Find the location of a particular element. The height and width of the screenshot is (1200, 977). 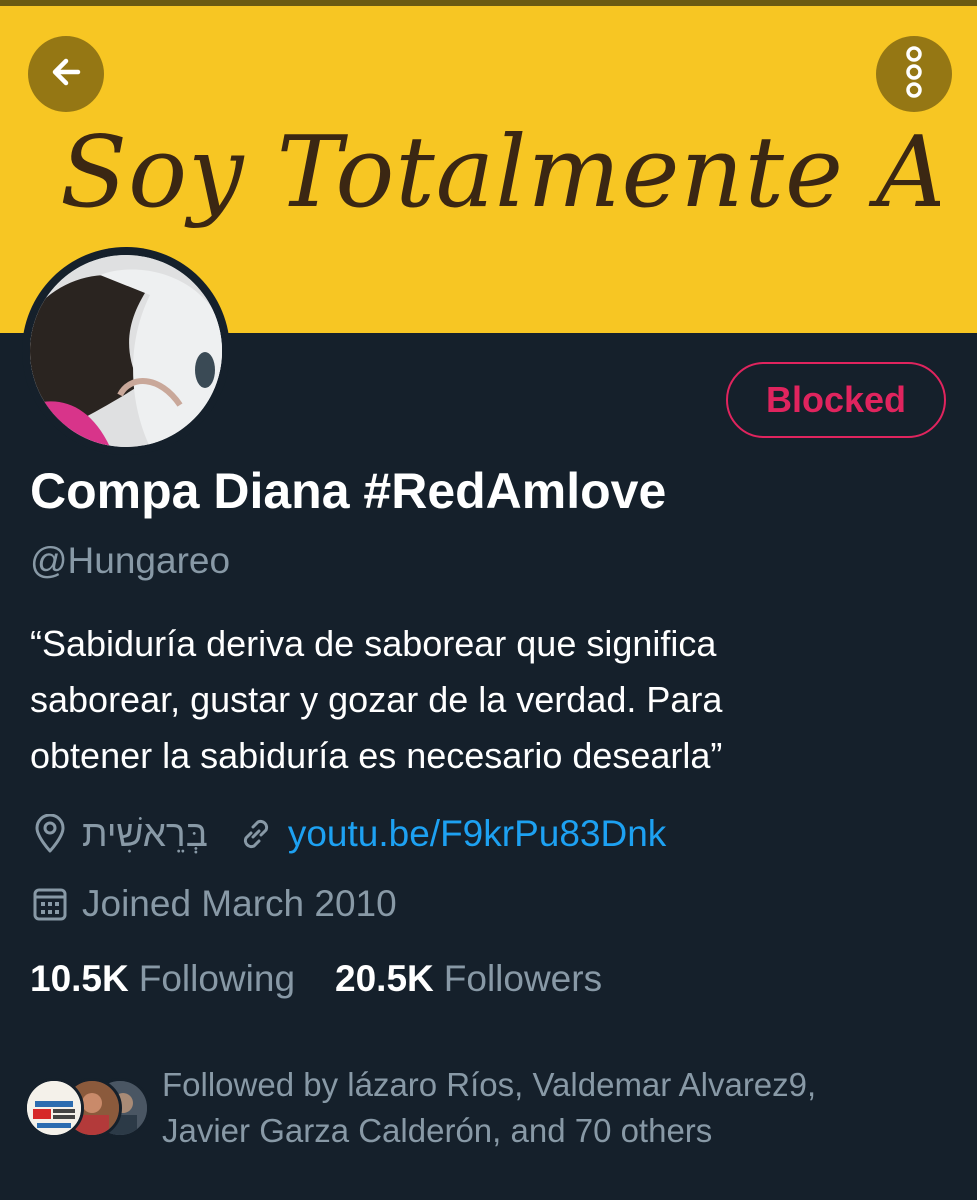

arrow-left-icon is located at coordinates (66, 74).